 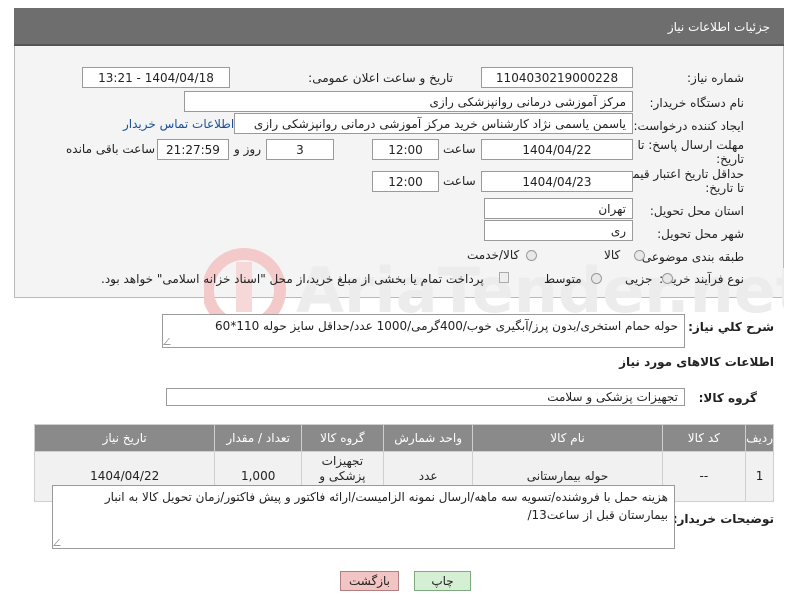 What do you see at coordinates (342, 438) in the screenshot?
I see `col-header-group: گروه کالا` at bounding box center [342, 438].